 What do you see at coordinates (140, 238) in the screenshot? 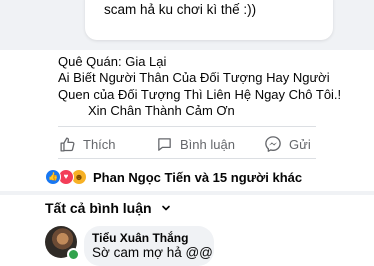
I see `comment-author: Tiểu Xuân Thắng` at bounding box center [140, 238].